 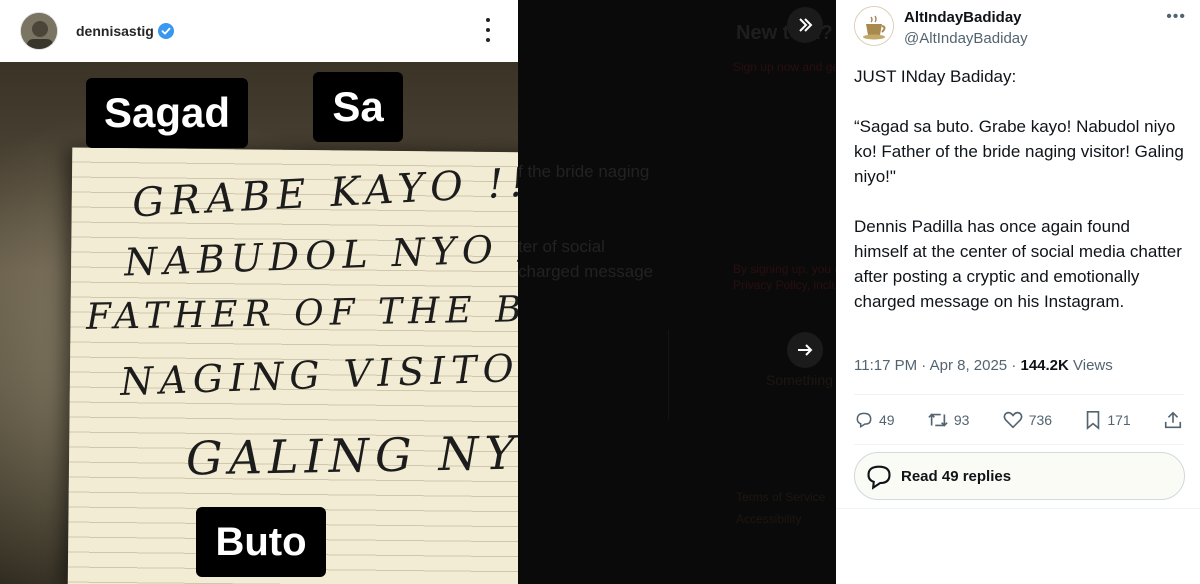 I want to click on chat-bubble-icon, so click(x=879, y=477).